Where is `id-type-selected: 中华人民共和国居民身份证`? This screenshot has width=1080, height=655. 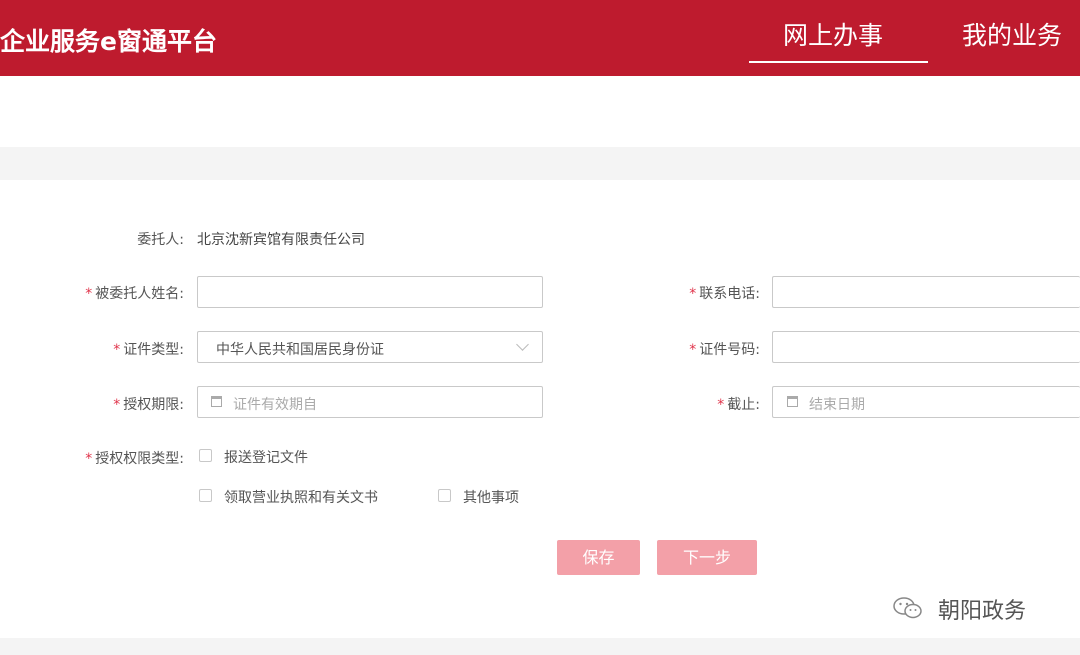
id-type-selected: 中华人民共和国居民身份证 is located at coordinates (300, 350).